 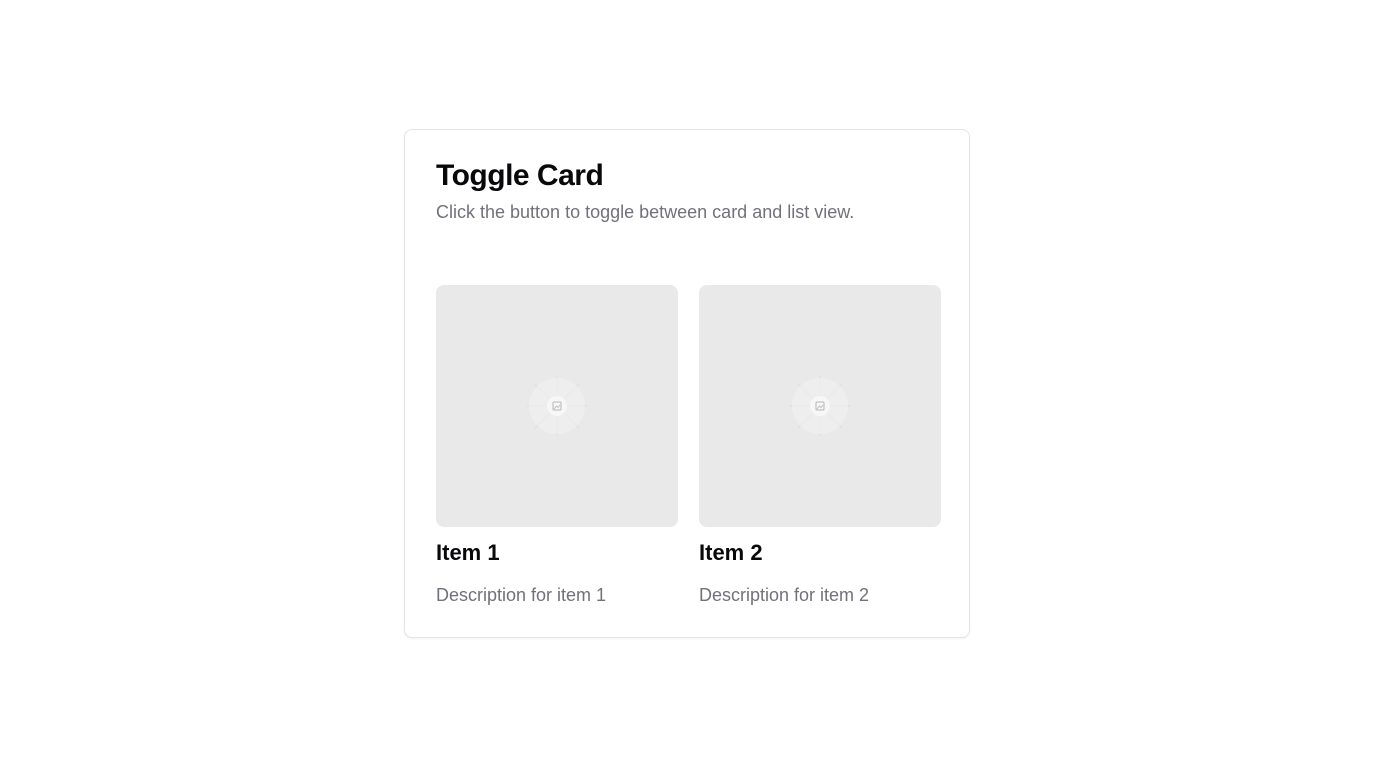 I want to click on item-title: Item 1, so click(x=468, y=552).